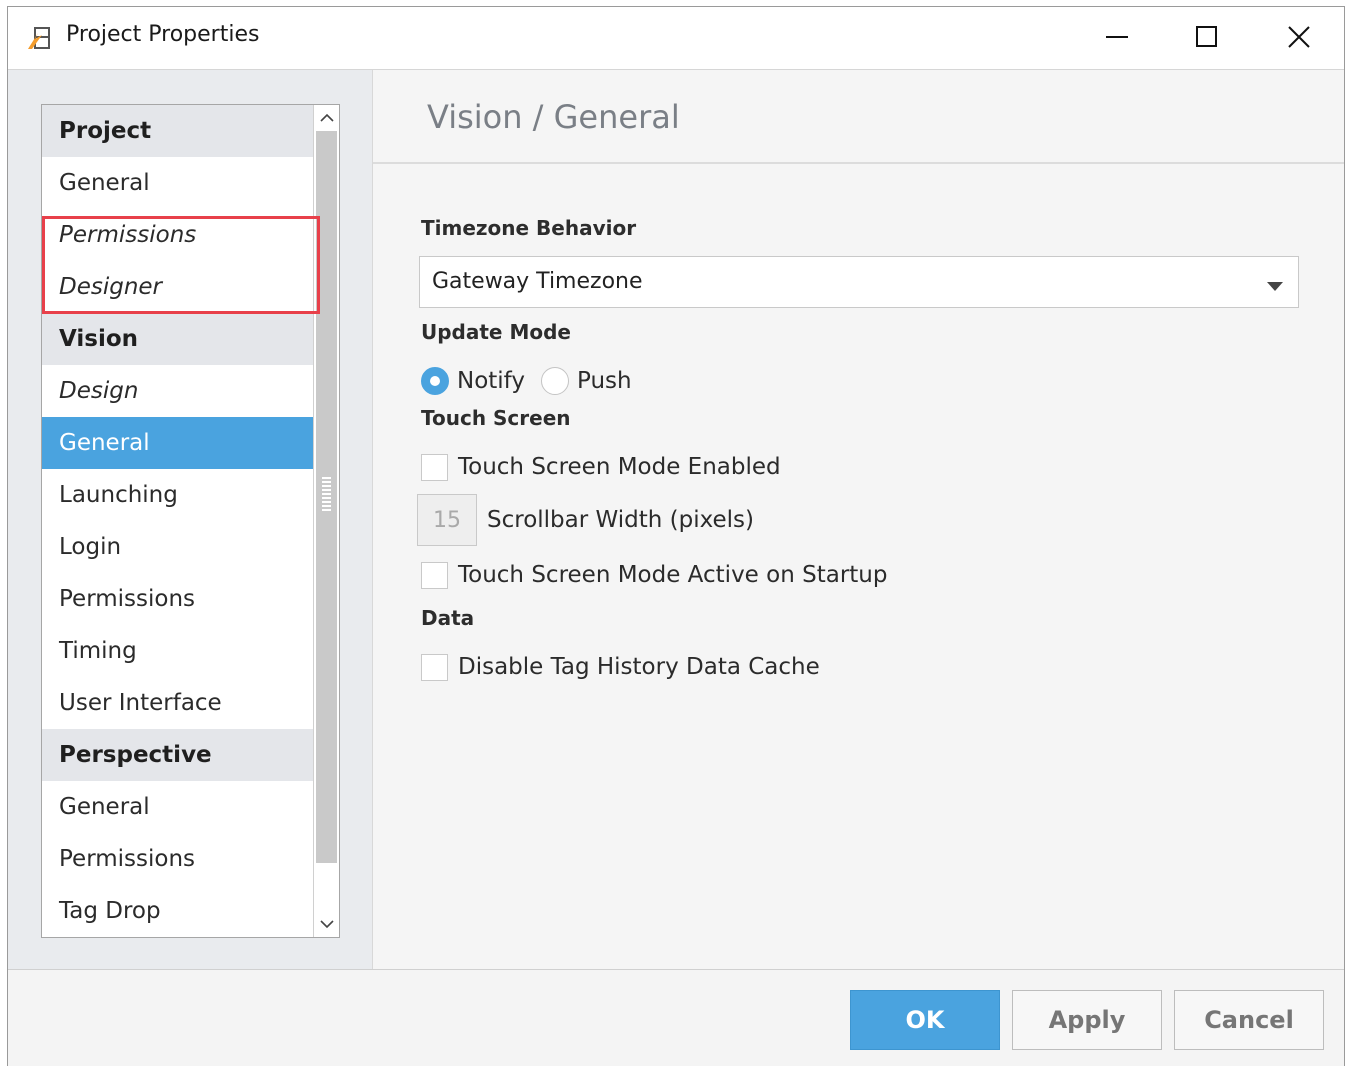 The height and width of the screenshot is (1066, 1345). I want to click on scroll-down-button, so click(326, 924).